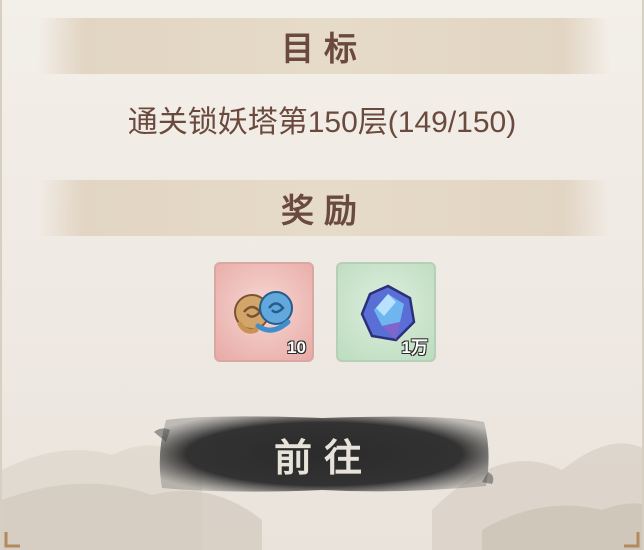 This screenshot has height=550, width=644. Describe the element at coordinates (323, 457) in the screenshot. I see `go-button-label: 前往` at that location.